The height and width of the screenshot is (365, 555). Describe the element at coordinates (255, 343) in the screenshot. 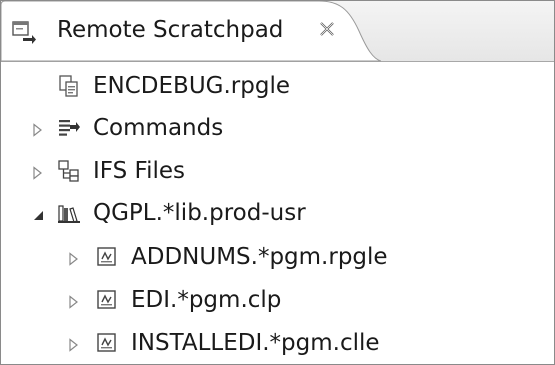

I see `tree-item-label: INSTALLEDI.*pgm.clle` at that location.